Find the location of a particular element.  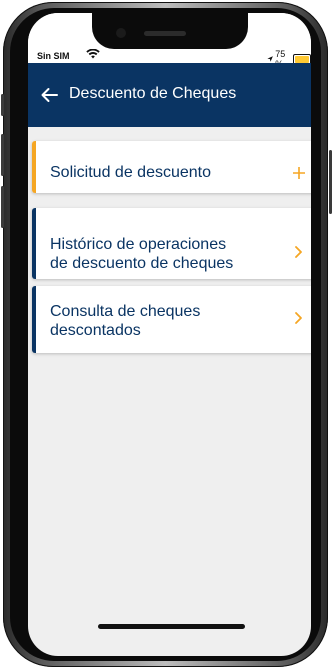

status-bar: Sin SIM 75 % is located at coordinates (169, 41).